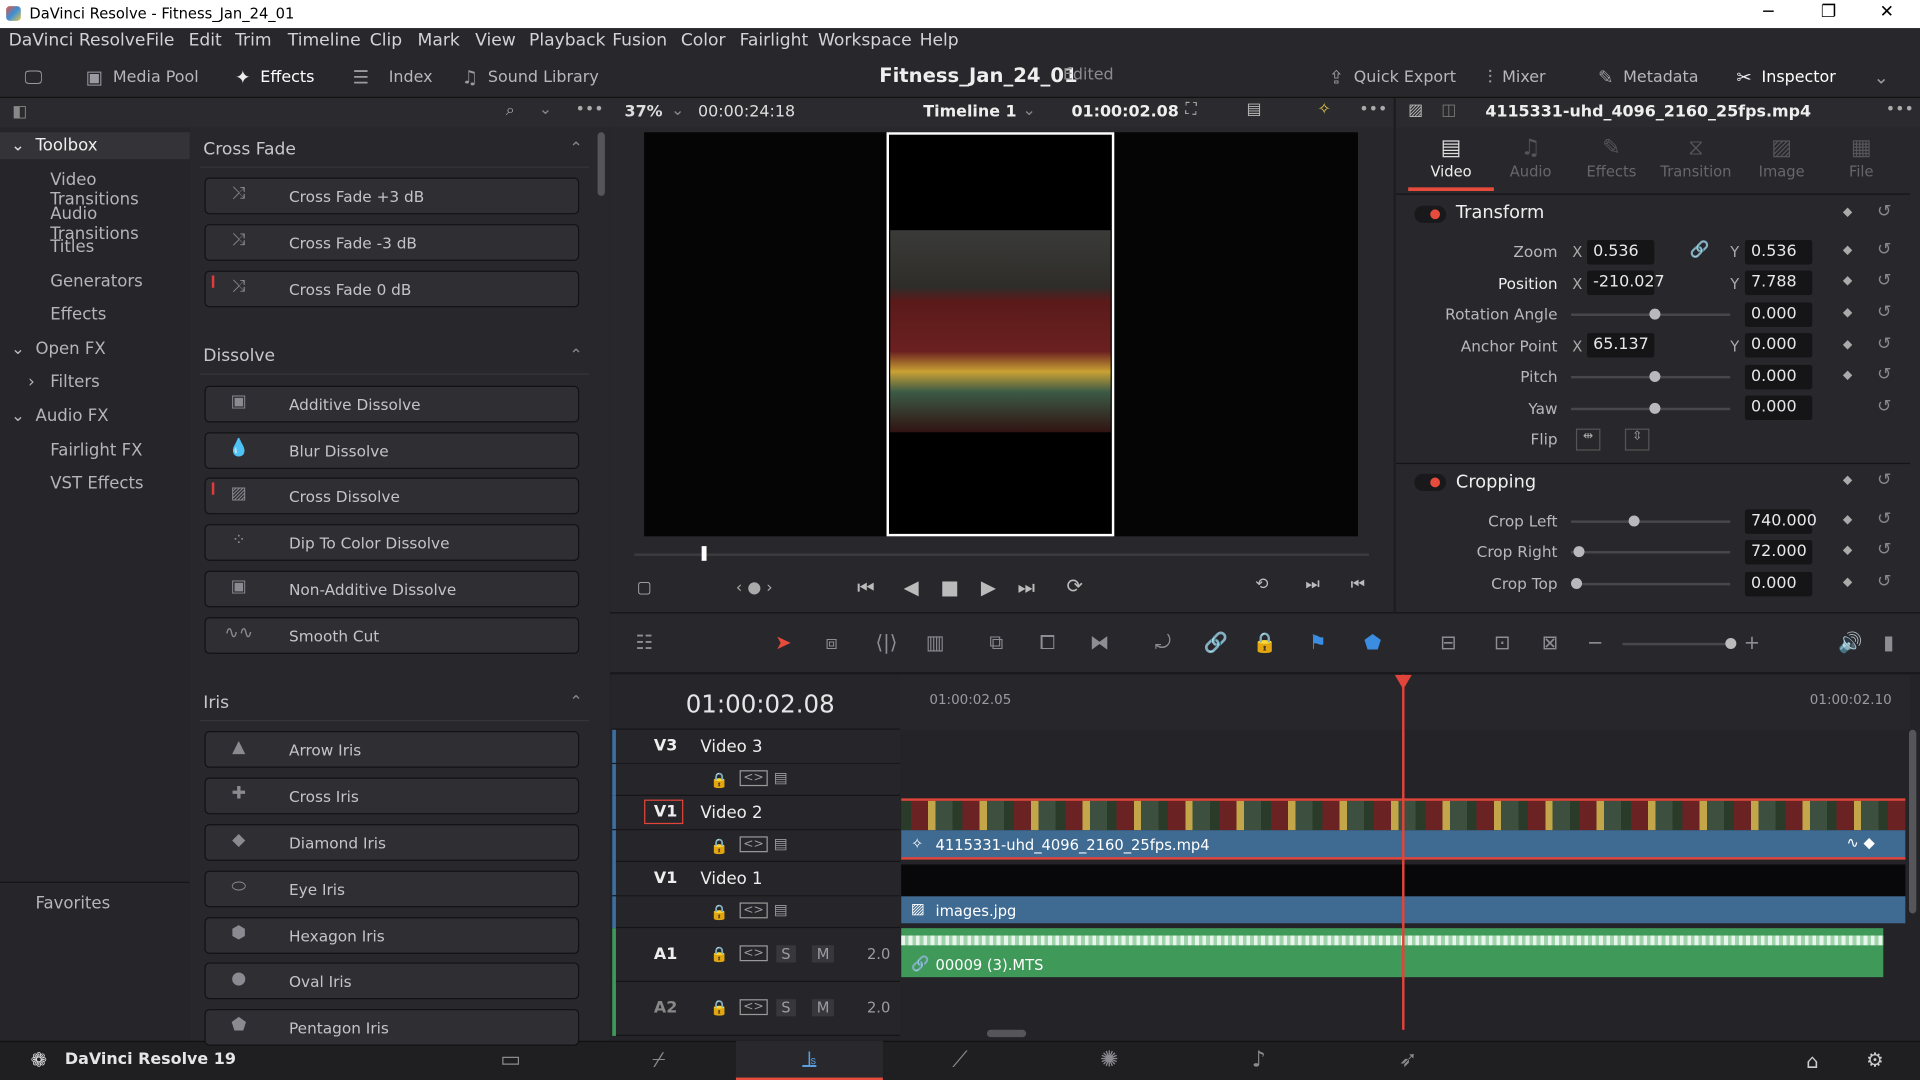 This screenshot has height=1080, width=1920. Describe the element at coordinates (392, 404) in the screenshot. I see `effect-item: ▣ Additive Dissolve` at that location.